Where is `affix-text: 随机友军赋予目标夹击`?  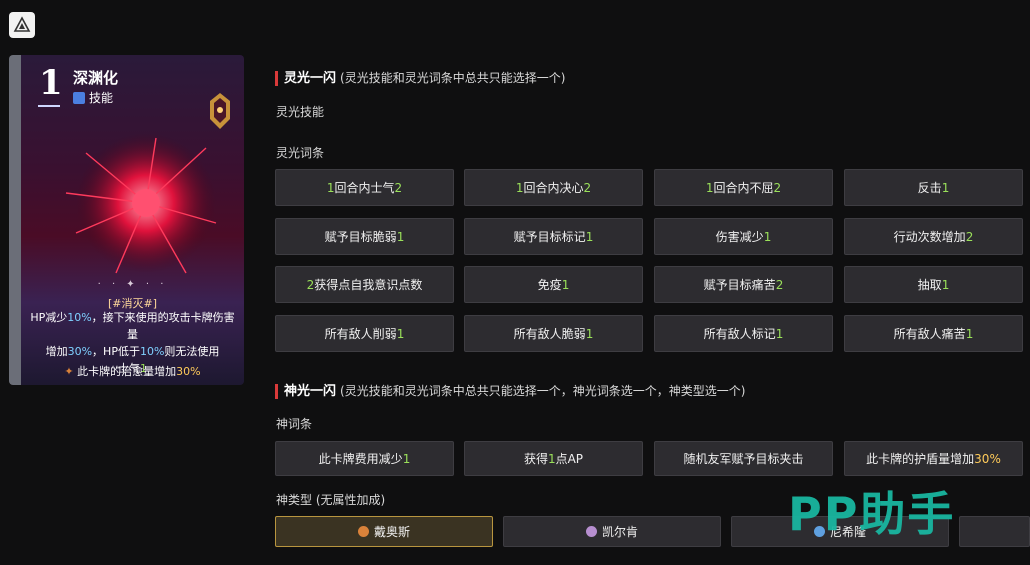 affix-text: 随机友军赋予目标夹击 is located at coordinates (743, 459).